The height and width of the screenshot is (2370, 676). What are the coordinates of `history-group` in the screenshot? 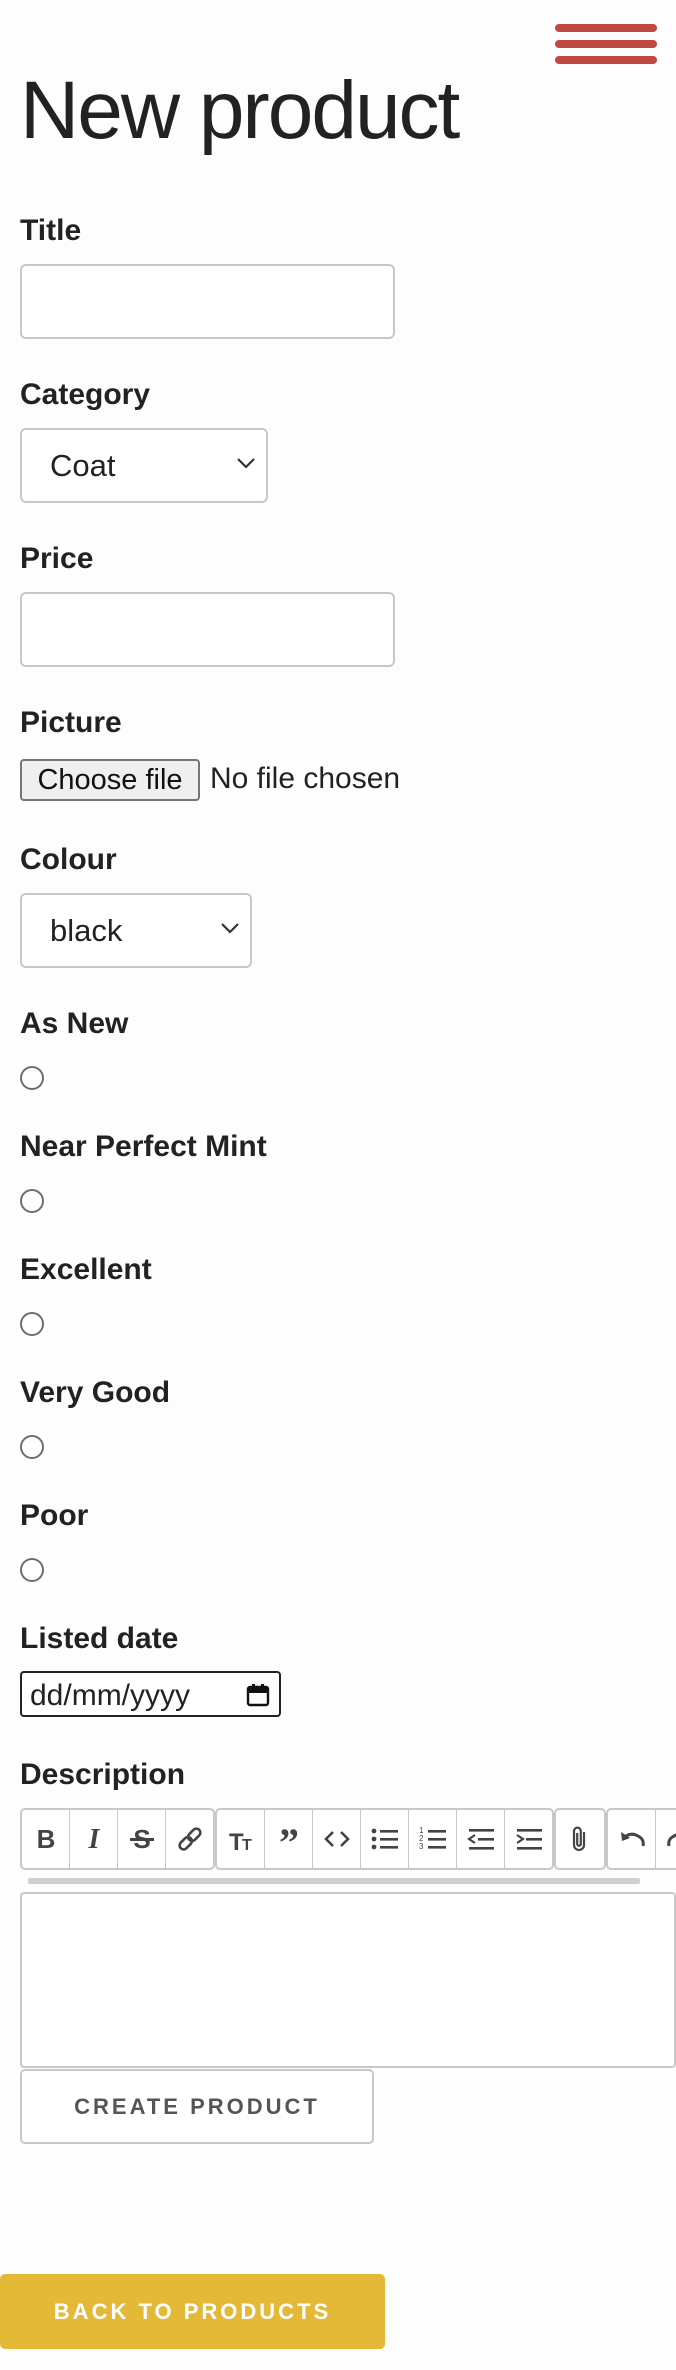 It's located at (641, 1839).